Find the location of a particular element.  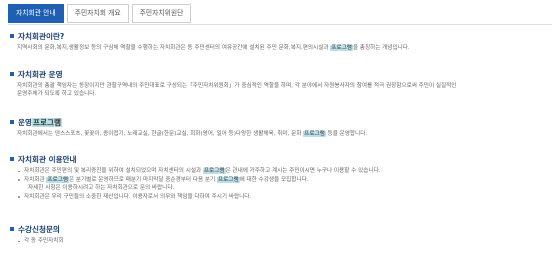

inquiry-list: 각 동 주민자치회 is located at coordinates (284, 241).